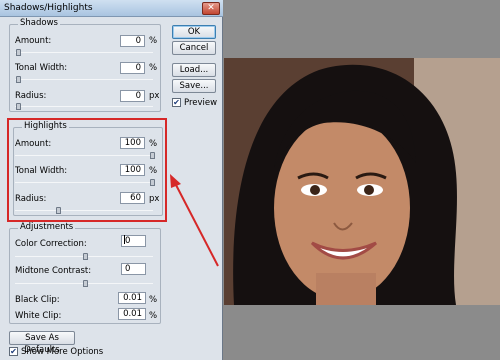  What do you see at coordinates (37, 300) in the screenshot?
I see `black-clip-label: Black Clip:` at bounding box center [37, 300].